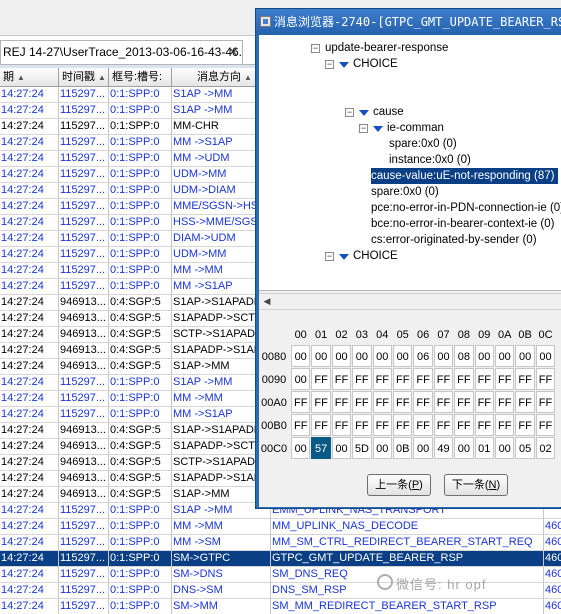 The image size is (561, 614). What do you see at coordinates (407, 559) in the screenshot?
I see `cell-message: GTPC_GMT_UPDATE_BEARER_RSP` at bounding box center [407, 559].